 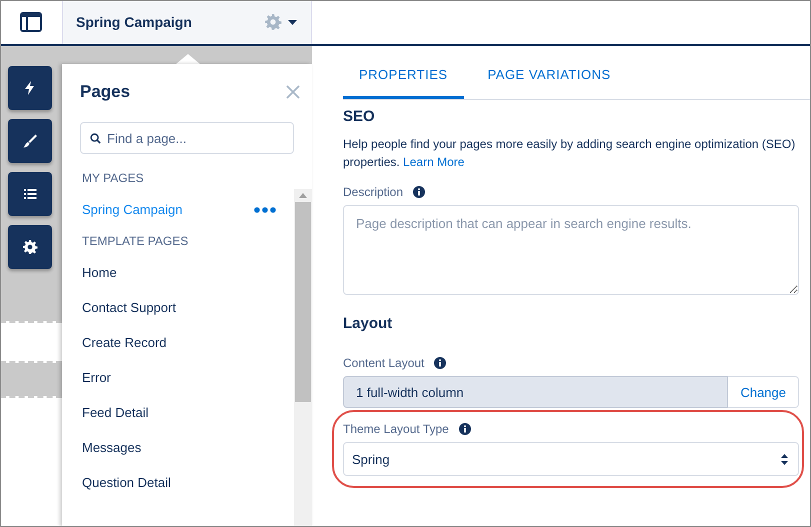 What do you see at coordinates (112, 447) in the screenshot?
I see `page-item: Messages` at bounding box center [112, 447].